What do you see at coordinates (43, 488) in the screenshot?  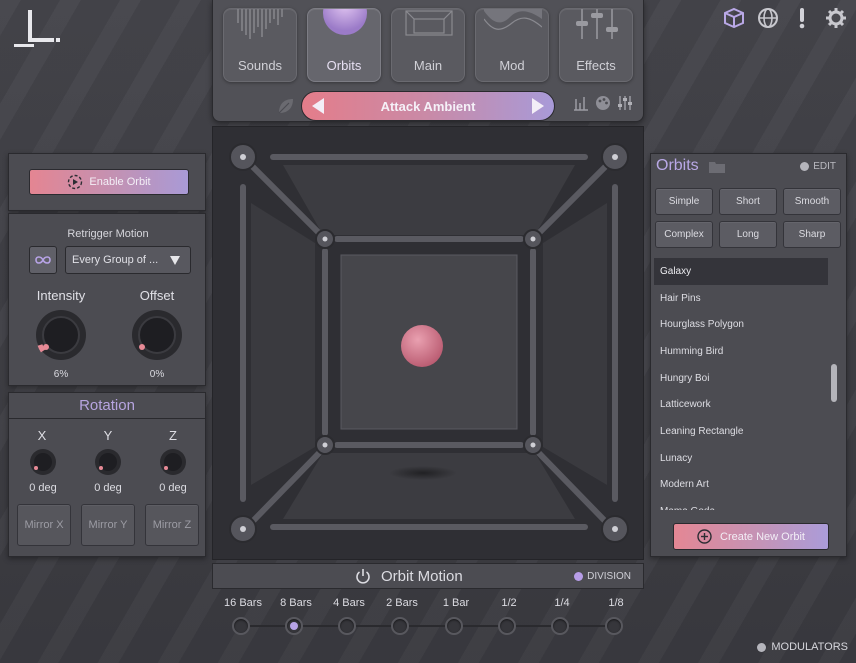 I see `rotation-x-value: 0 deg` at bounding box center [43, 488].